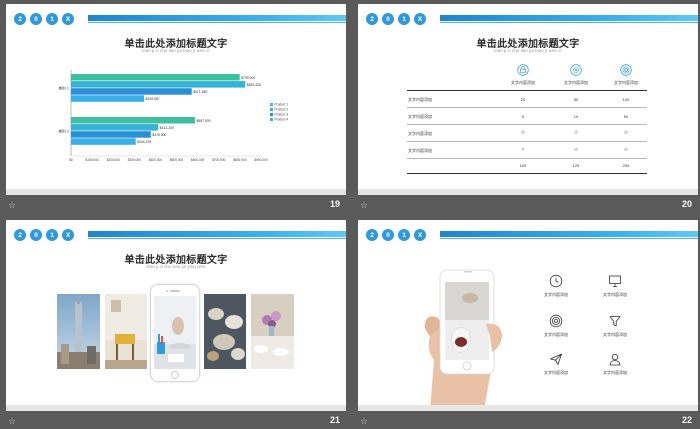 Image resolution: width=700 pixels, height=429 pixels. I want to click on target-icon, so click(626, 70).